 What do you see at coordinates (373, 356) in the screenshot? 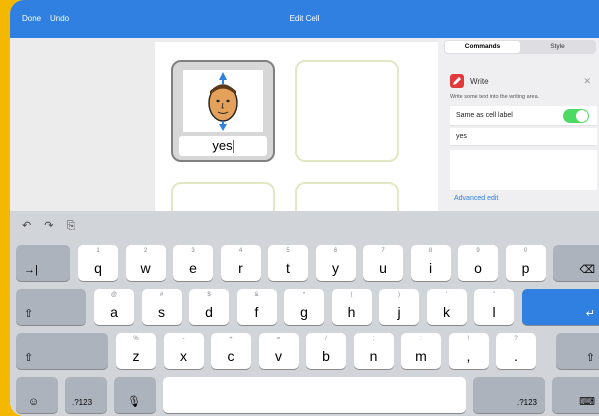
I see `key-char: n` at bounding box center [373, 356].